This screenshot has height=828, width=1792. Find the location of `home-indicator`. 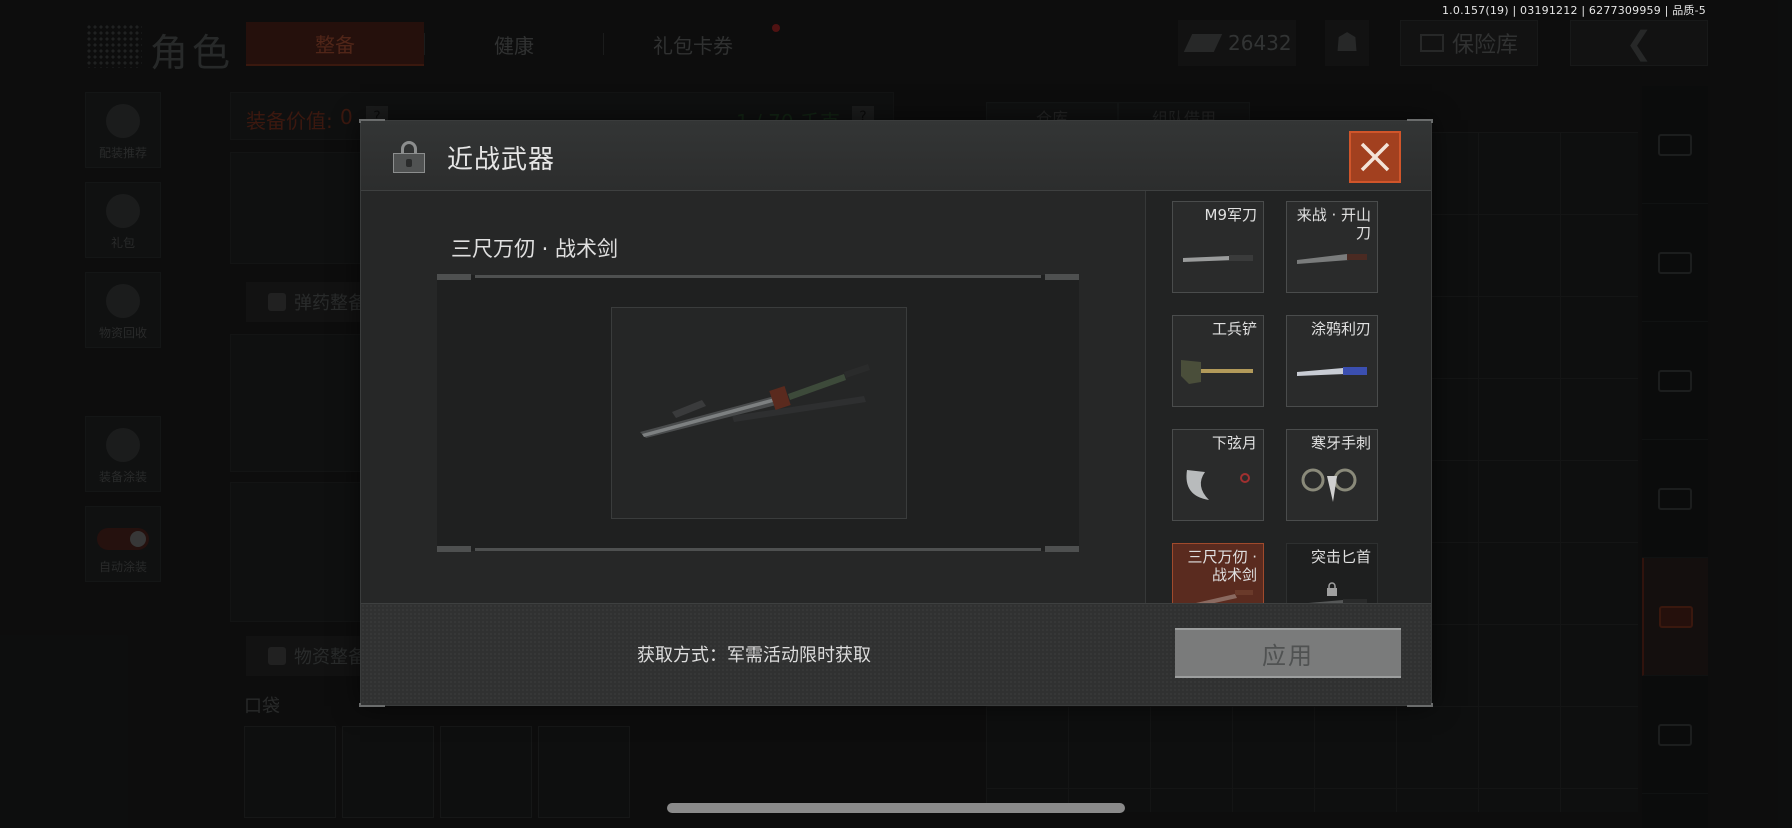

home-indicator is located at coordinates (896, 808).